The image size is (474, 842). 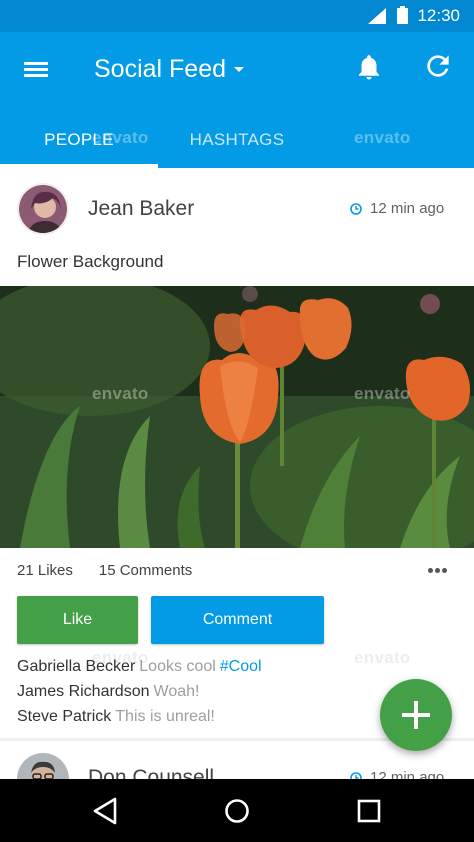 I want to click on post-caption: Flower Background, so click(x=90, y=261).